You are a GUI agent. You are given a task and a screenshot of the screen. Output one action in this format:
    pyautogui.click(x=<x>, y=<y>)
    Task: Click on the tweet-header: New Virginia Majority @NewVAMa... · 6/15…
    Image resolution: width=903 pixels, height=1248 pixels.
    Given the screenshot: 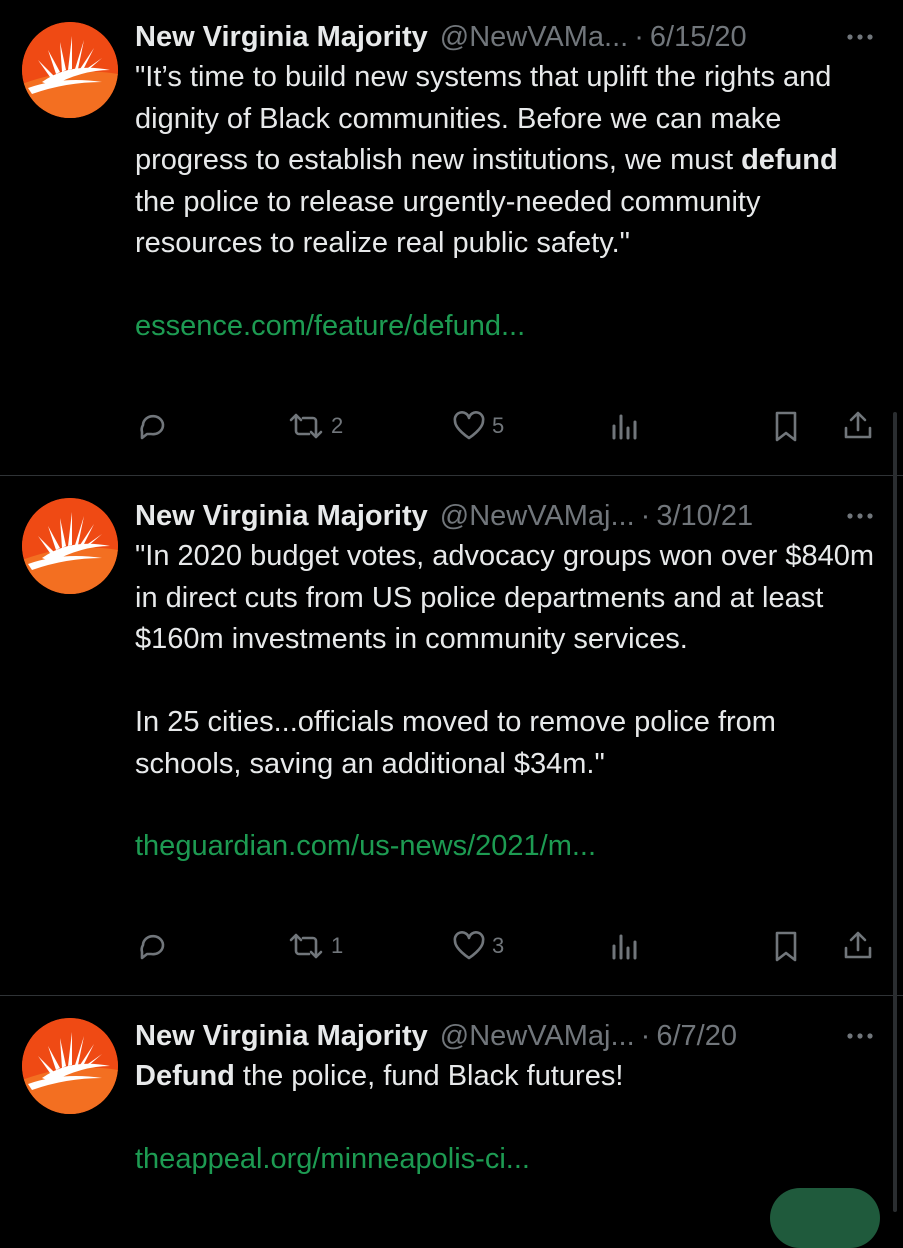 What is the action you would take?
    pyautogui.click(x=507, y=37)
    